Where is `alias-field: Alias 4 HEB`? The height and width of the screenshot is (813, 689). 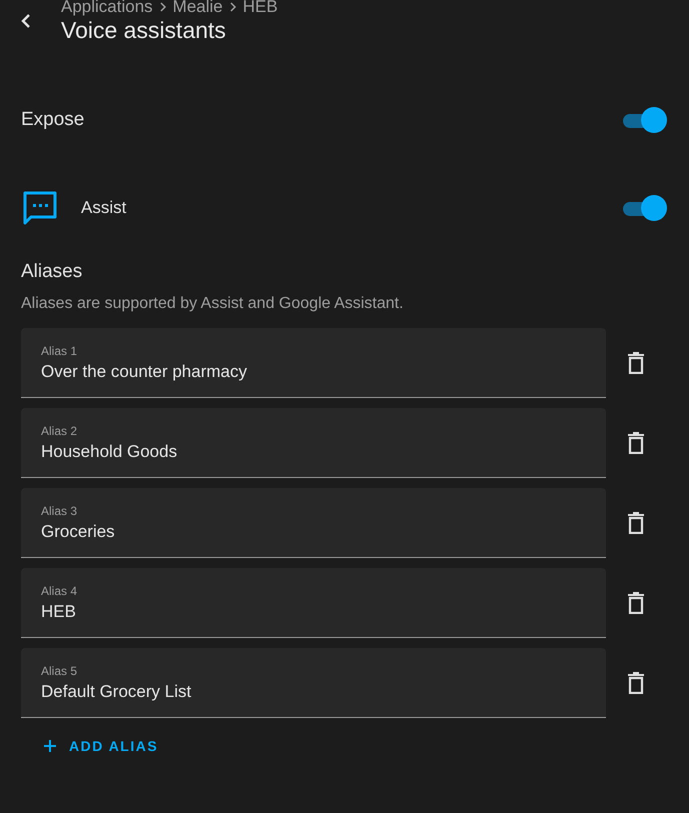 alias-field: Alias 4 HEB is located at coordinates (313, 603).